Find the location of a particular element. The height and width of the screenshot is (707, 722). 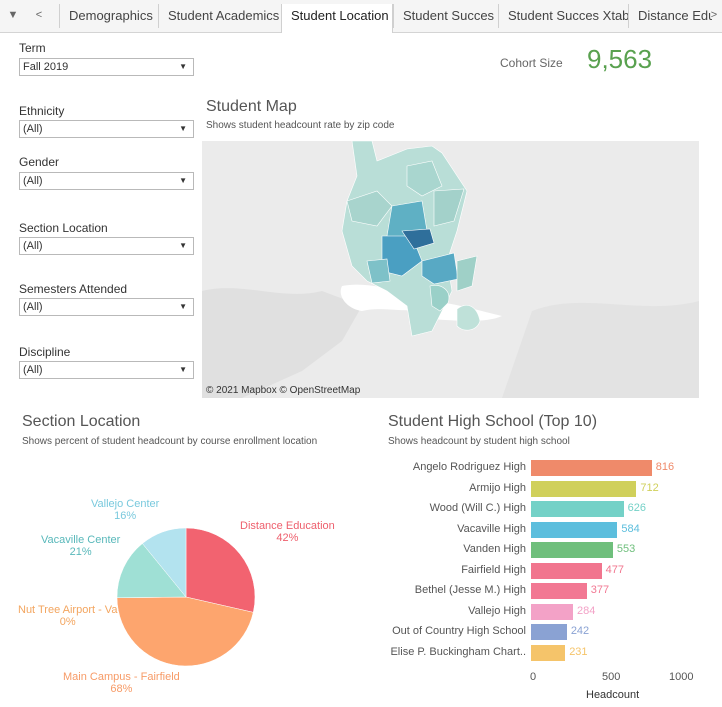

pie-label-vacaville-name: Vacaville Center is located at coordinates (81, 540).